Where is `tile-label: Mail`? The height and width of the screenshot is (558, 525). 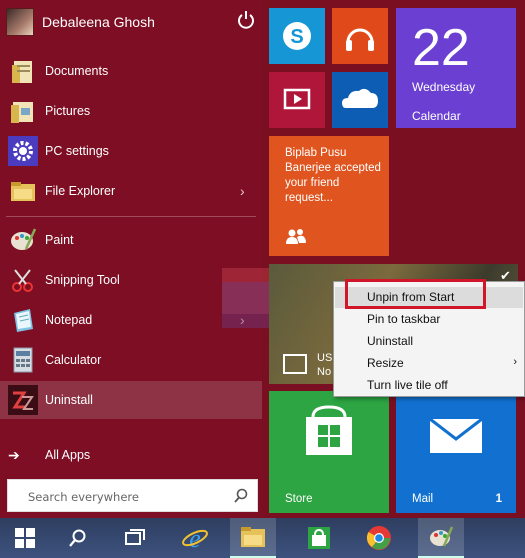 tile-label: Mail is located at coordinates (423, 499).